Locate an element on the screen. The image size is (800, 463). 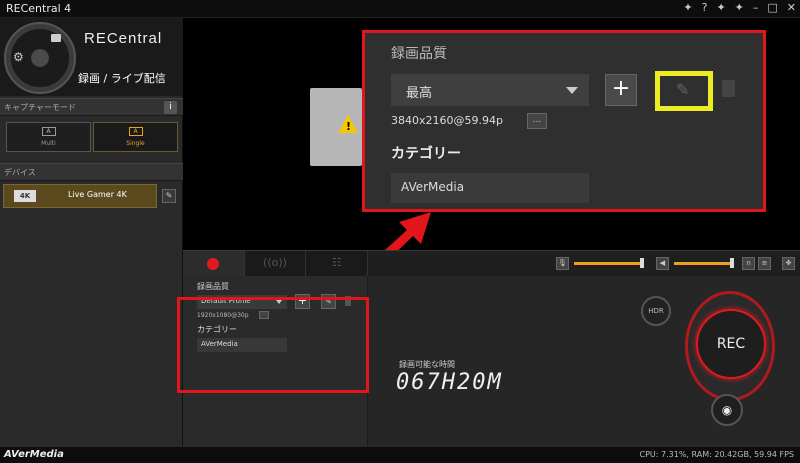
gear-icon: ⚙ is located at coordinates (18, 57).